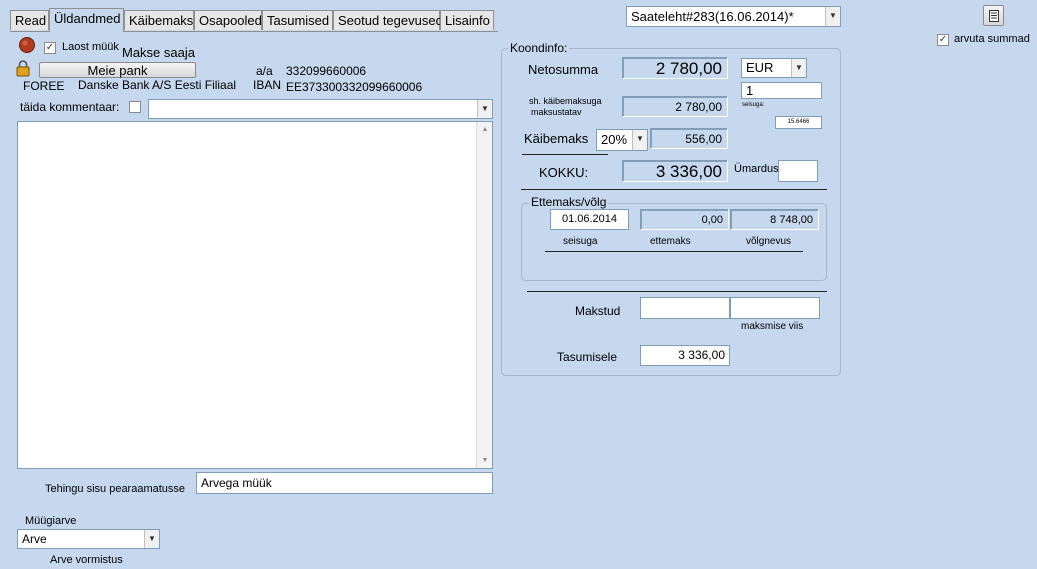 The width and height of the screenshot is (1037, 569). I want to click on tab-read: Read, so click(29, 20).